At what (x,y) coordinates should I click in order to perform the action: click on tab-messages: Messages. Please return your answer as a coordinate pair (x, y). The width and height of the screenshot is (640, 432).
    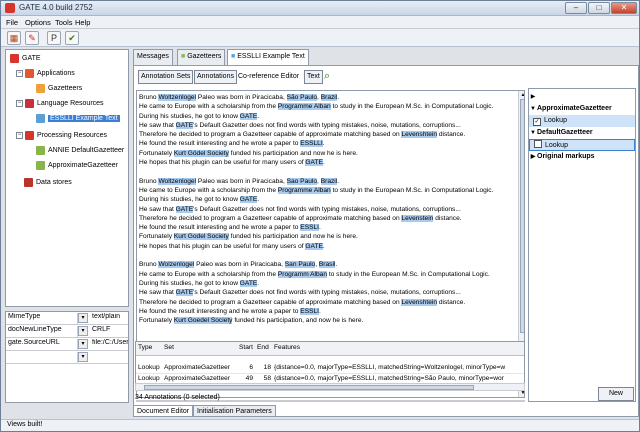
    Looking at the image, I should click on (153, 57).